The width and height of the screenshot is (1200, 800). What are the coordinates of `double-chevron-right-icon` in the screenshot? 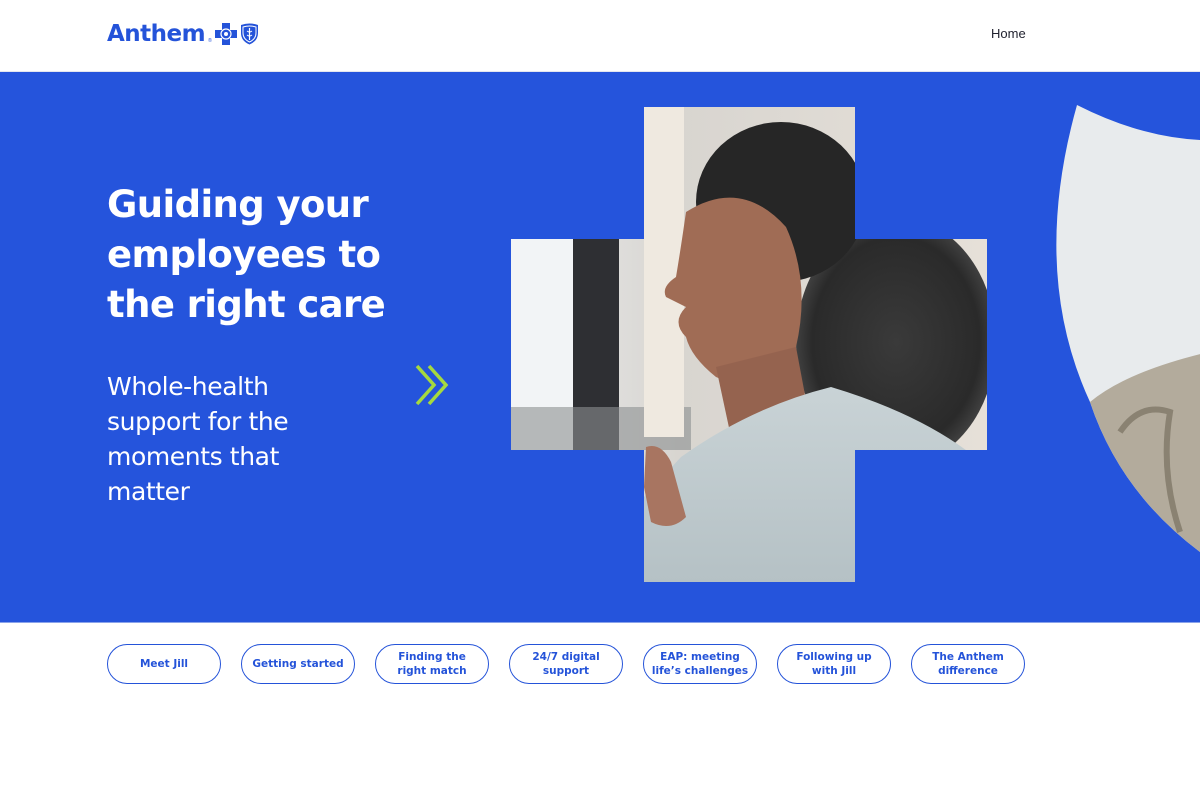 It's located at (433, 385).